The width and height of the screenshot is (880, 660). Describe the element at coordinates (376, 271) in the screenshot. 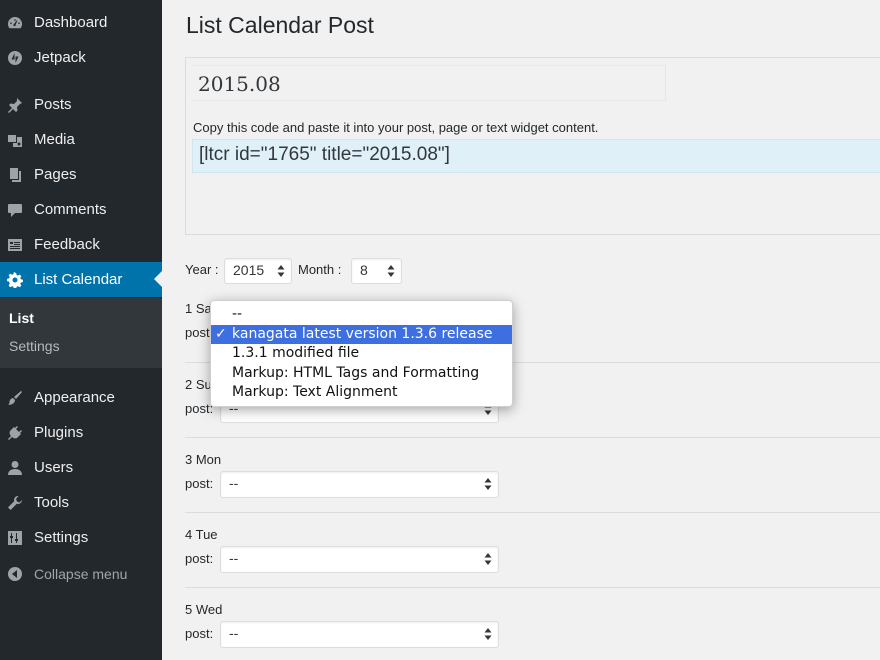

I see `month-select: 8` at that location.